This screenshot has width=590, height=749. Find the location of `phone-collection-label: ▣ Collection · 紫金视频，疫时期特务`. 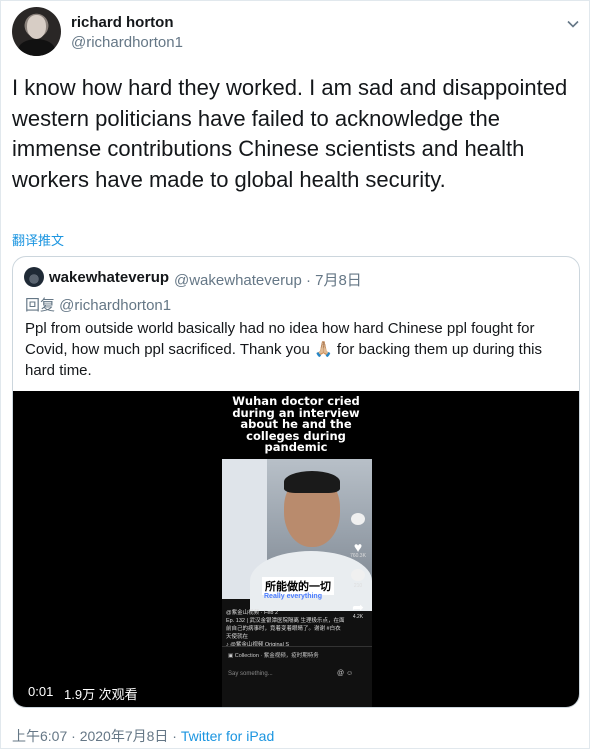

phone-collection-label: ▣ Collection · 紫金视频，疫时期特务 is located at coordinates (273, 656).